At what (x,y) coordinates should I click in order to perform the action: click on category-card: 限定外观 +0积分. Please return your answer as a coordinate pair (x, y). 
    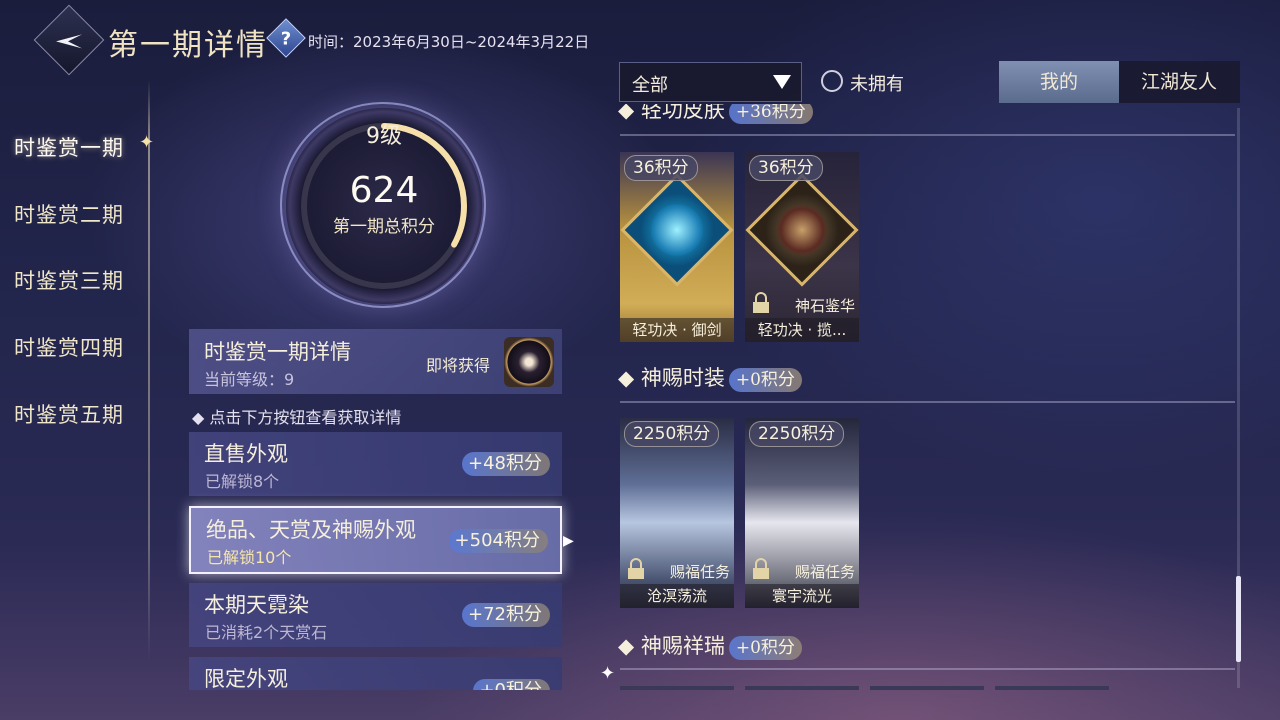
    Looking at the image, I should click on (375, 673).